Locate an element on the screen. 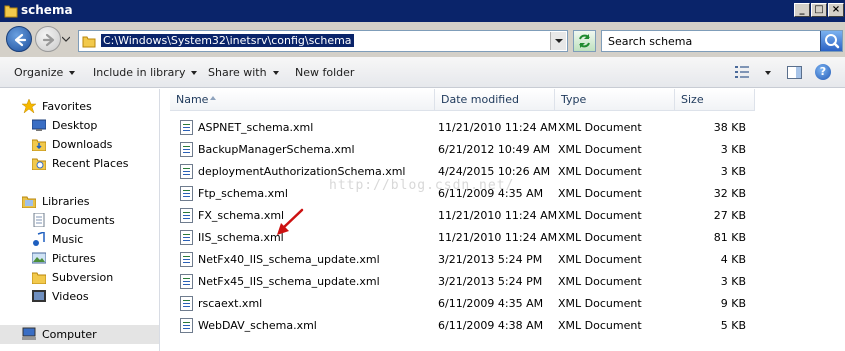 Image resolution: width=845 pixels, height=351 pixels. file-date-modified: 11/21/2010 11:24 AM is located at coordinates (498, 127).